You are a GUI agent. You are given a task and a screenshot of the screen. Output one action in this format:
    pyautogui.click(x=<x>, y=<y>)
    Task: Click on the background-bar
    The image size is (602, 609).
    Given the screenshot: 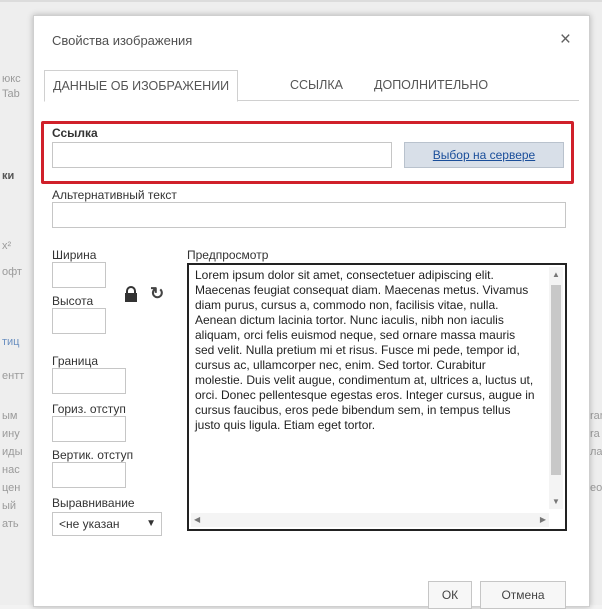 What is the action you would take?
    pyautogui.click(x=301, y=1)
    